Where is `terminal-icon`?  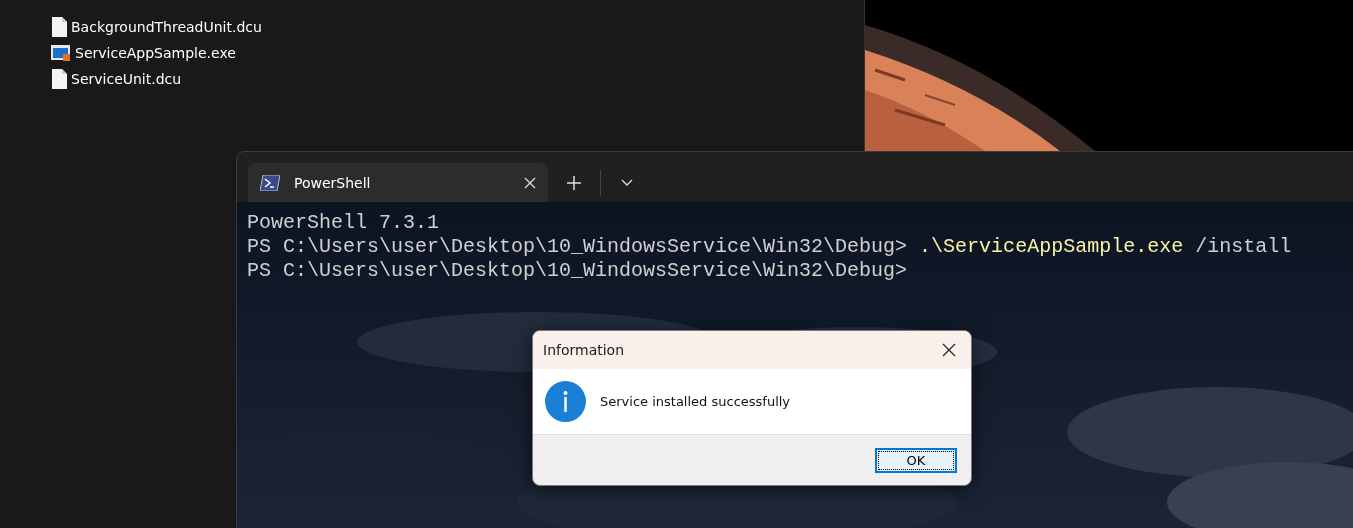
terminal-icon is located at coordinates (270, 182).